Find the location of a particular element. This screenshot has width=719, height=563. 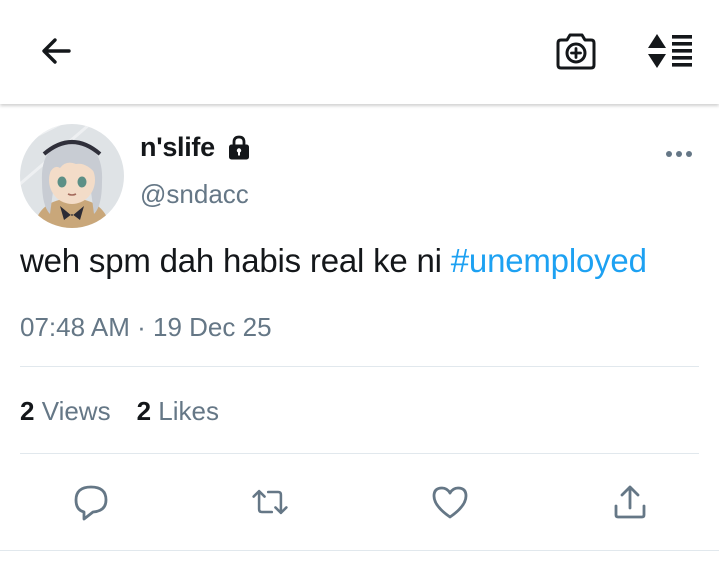

reply-button is located at coordinates (91, 502).